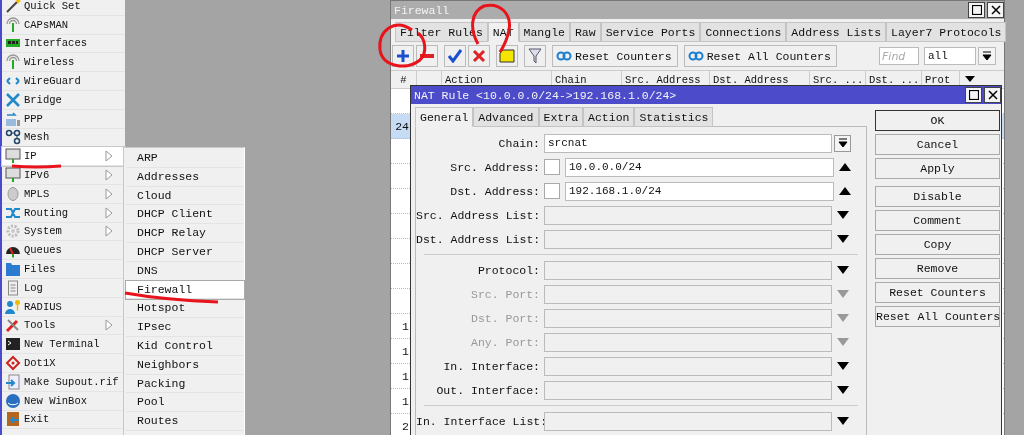 This screenshot has height=435, width=1024. Describe the element at coordinates (63, 44) in the screenshot. I see `menu-item: Interfaces` at that location.